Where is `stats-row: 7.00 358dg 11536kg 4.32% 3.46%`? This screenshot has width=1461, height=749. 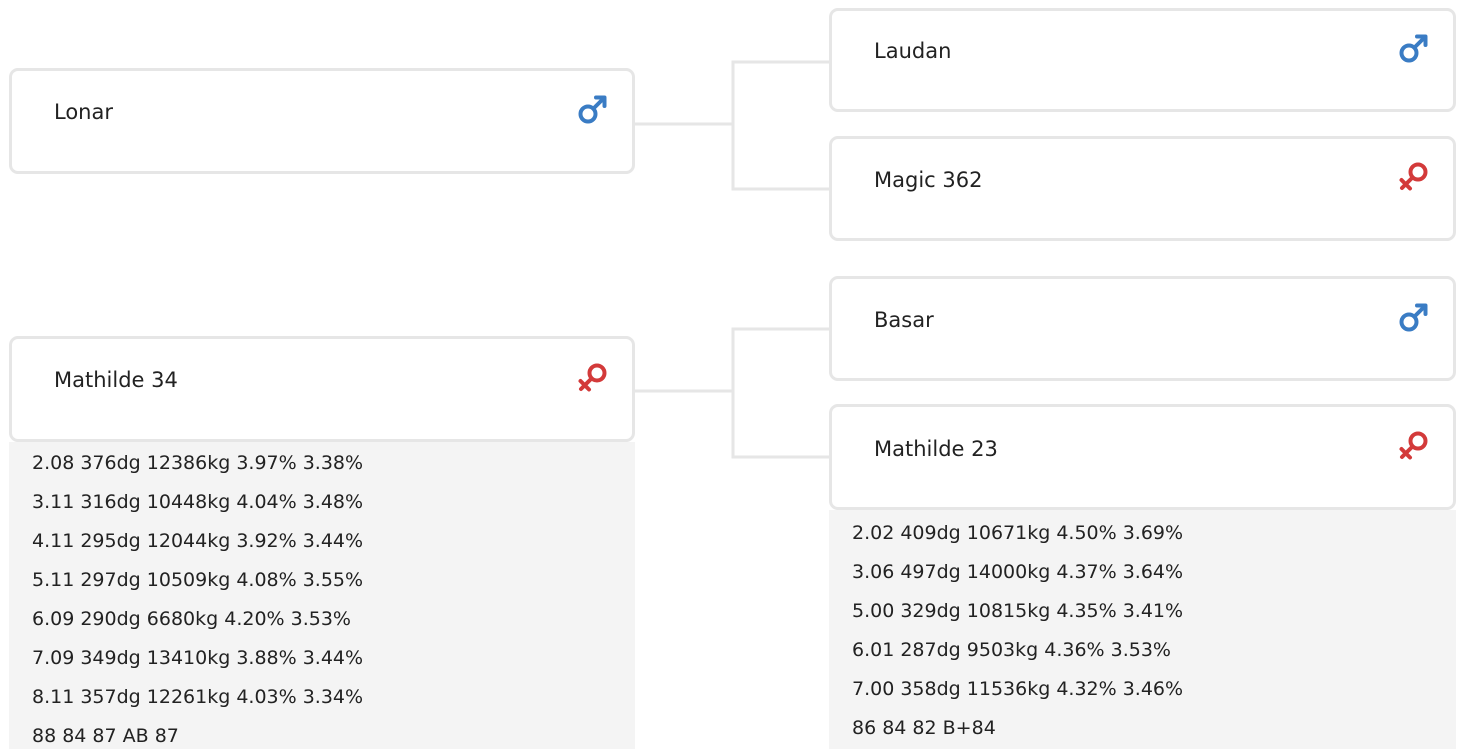 stats-row: 7.00 358dg 11536kg 4.32% 3.46% is located at coordinates (1018, 689).